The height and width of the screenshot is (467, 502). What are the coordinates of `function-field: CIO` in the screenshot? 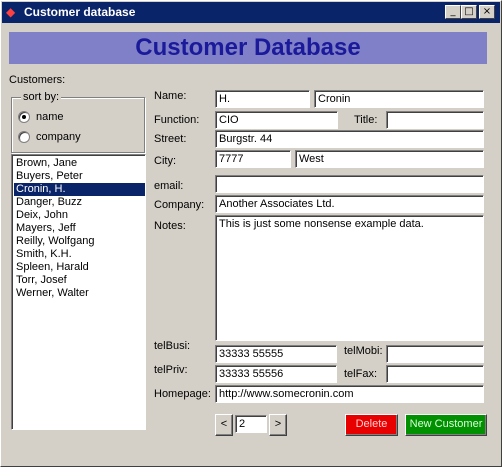 It's located at (276, 120).